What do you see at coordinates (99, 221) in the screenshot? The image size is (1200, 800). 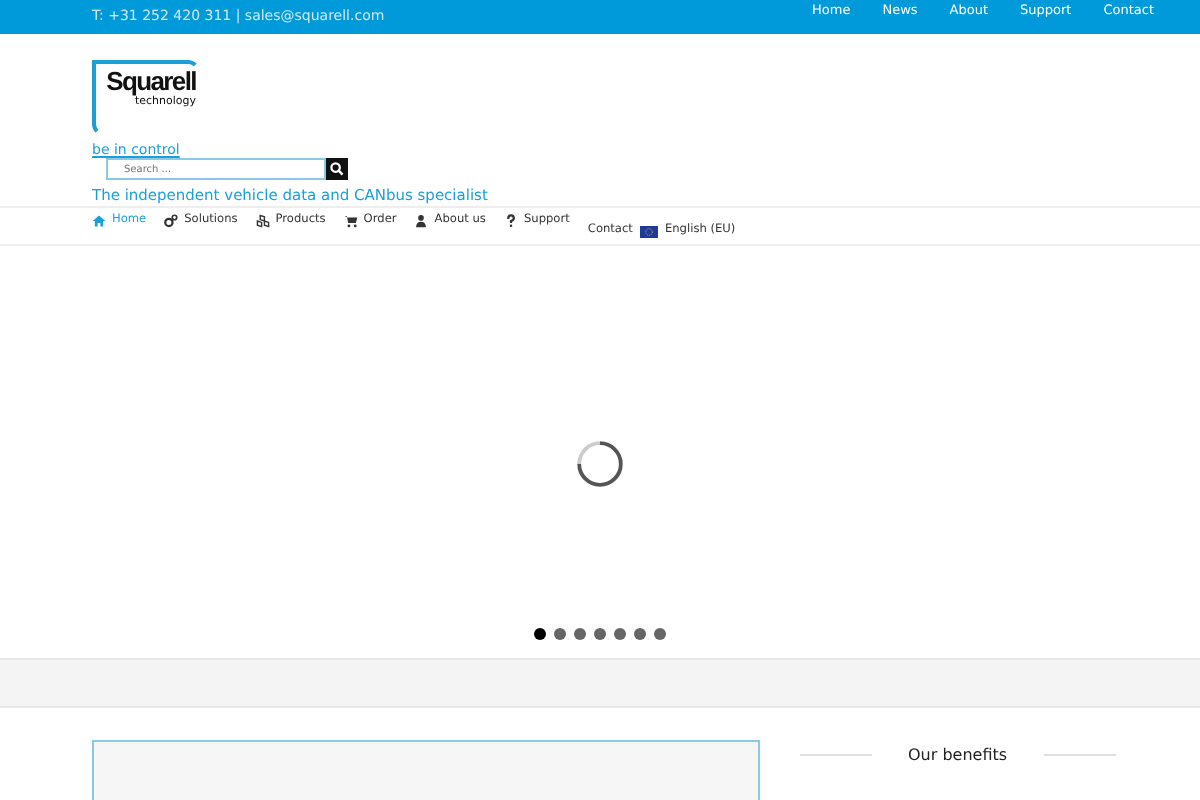 I see `home-icon` at bounding box center [99, 221].